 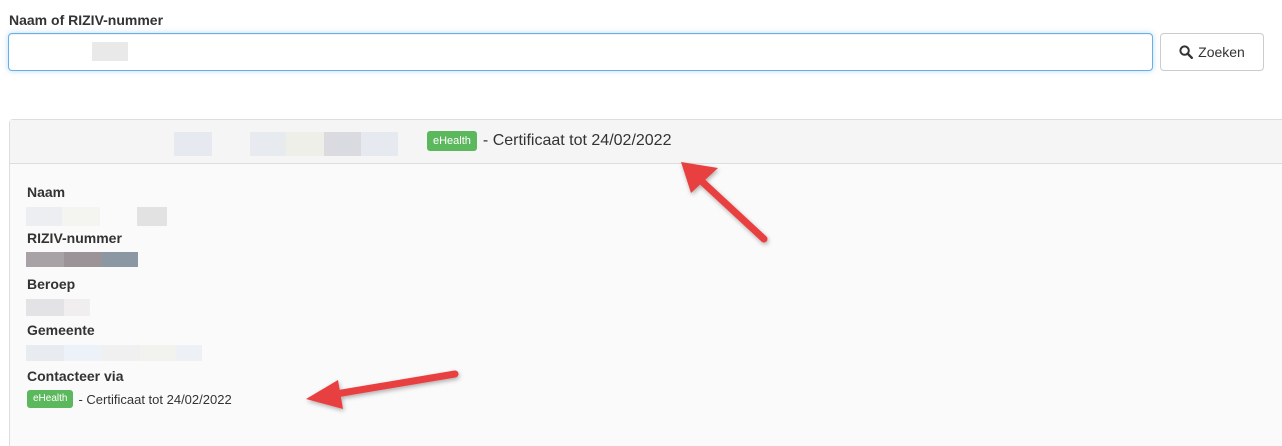 What do you see at coordinates (74, 238) in the screenshot?
I see `riziv-label: RIZIV-nummer` at bounding box center [74, 238].